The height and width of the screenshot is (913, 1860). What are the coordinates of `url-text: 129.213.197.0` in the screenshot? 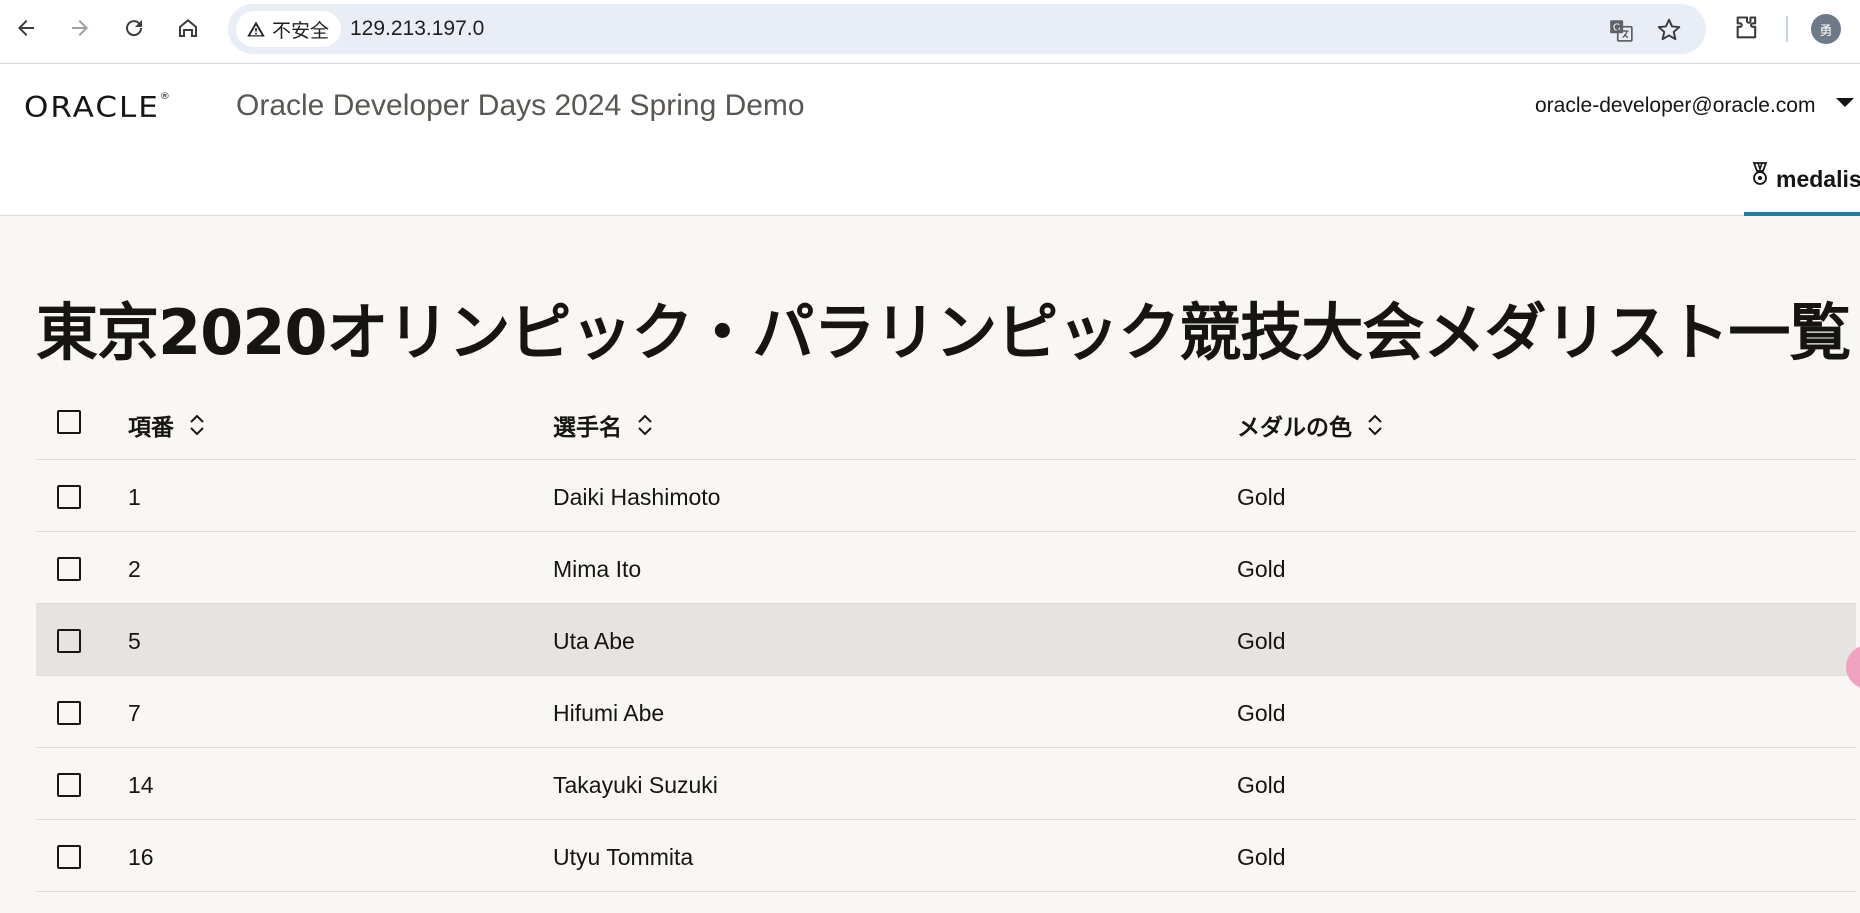 It's located at (417, 29).